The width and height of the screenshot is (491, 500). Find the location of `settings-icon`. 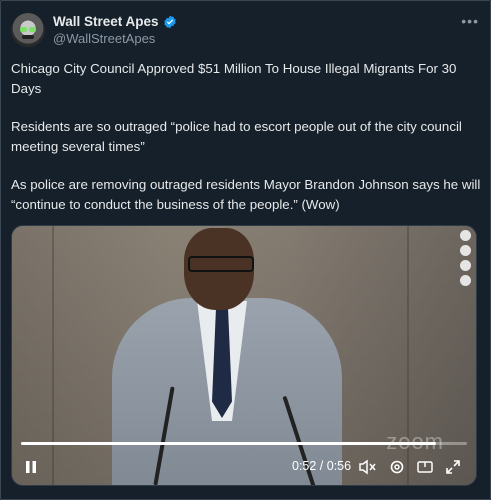

settings-icon is located at coordinates (397, 467).